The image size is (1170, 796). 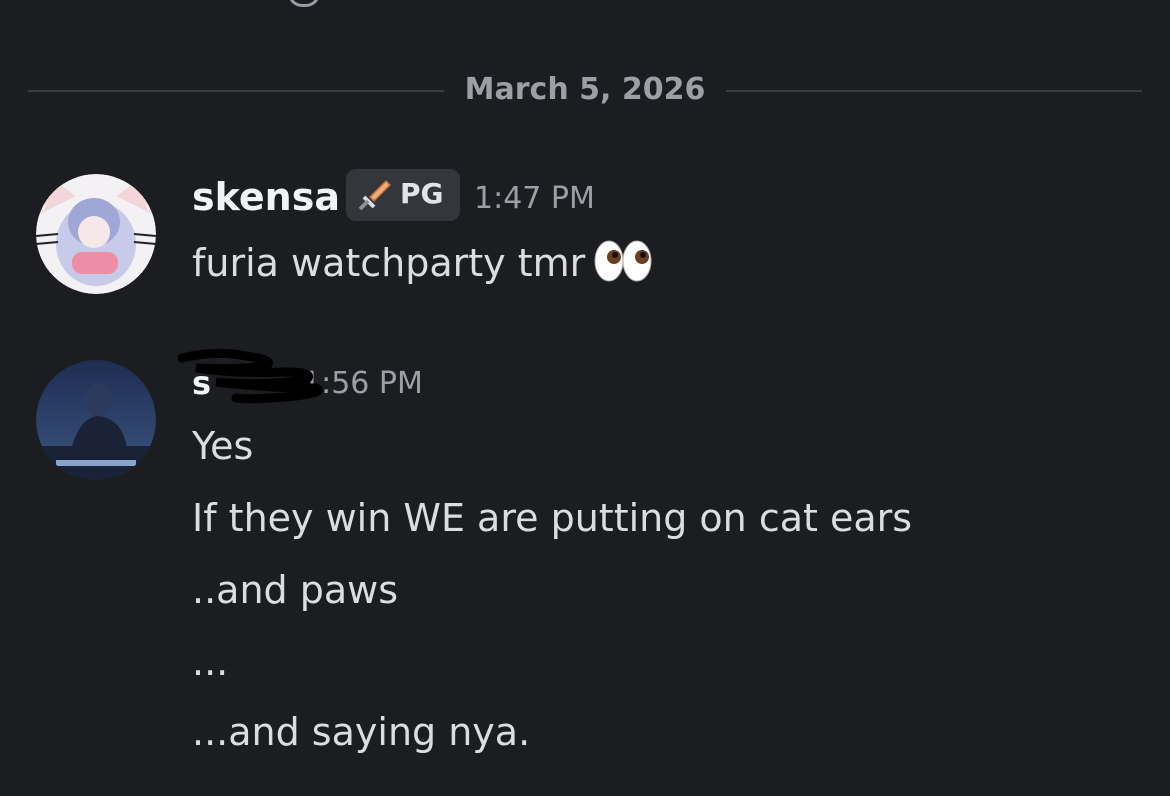 What do you see at coordinates (361, 732) in the screenshot?
I see `message-line: ...and saying nya.` at bounding box center [361, 732].